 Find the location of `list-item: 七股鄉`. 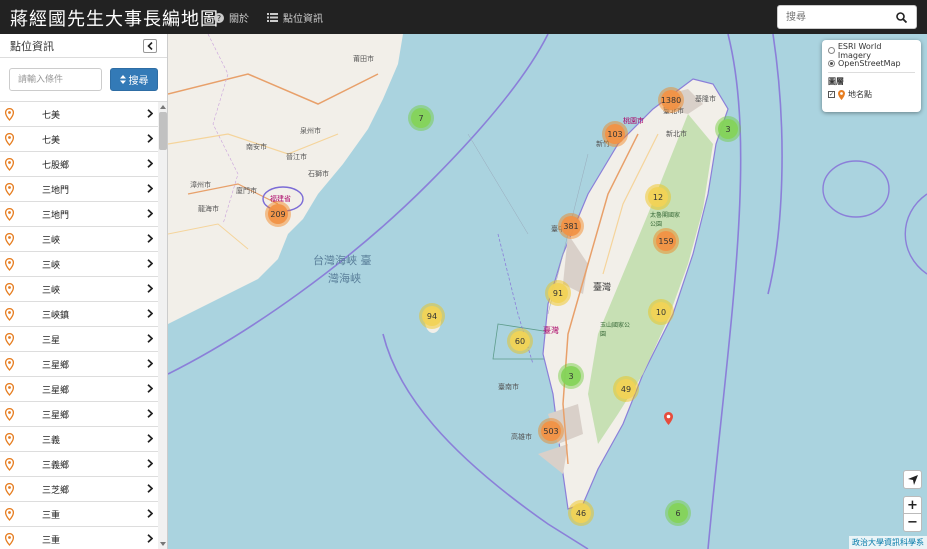

list-item: 七股鄉 is located at coordinates (79, 164).